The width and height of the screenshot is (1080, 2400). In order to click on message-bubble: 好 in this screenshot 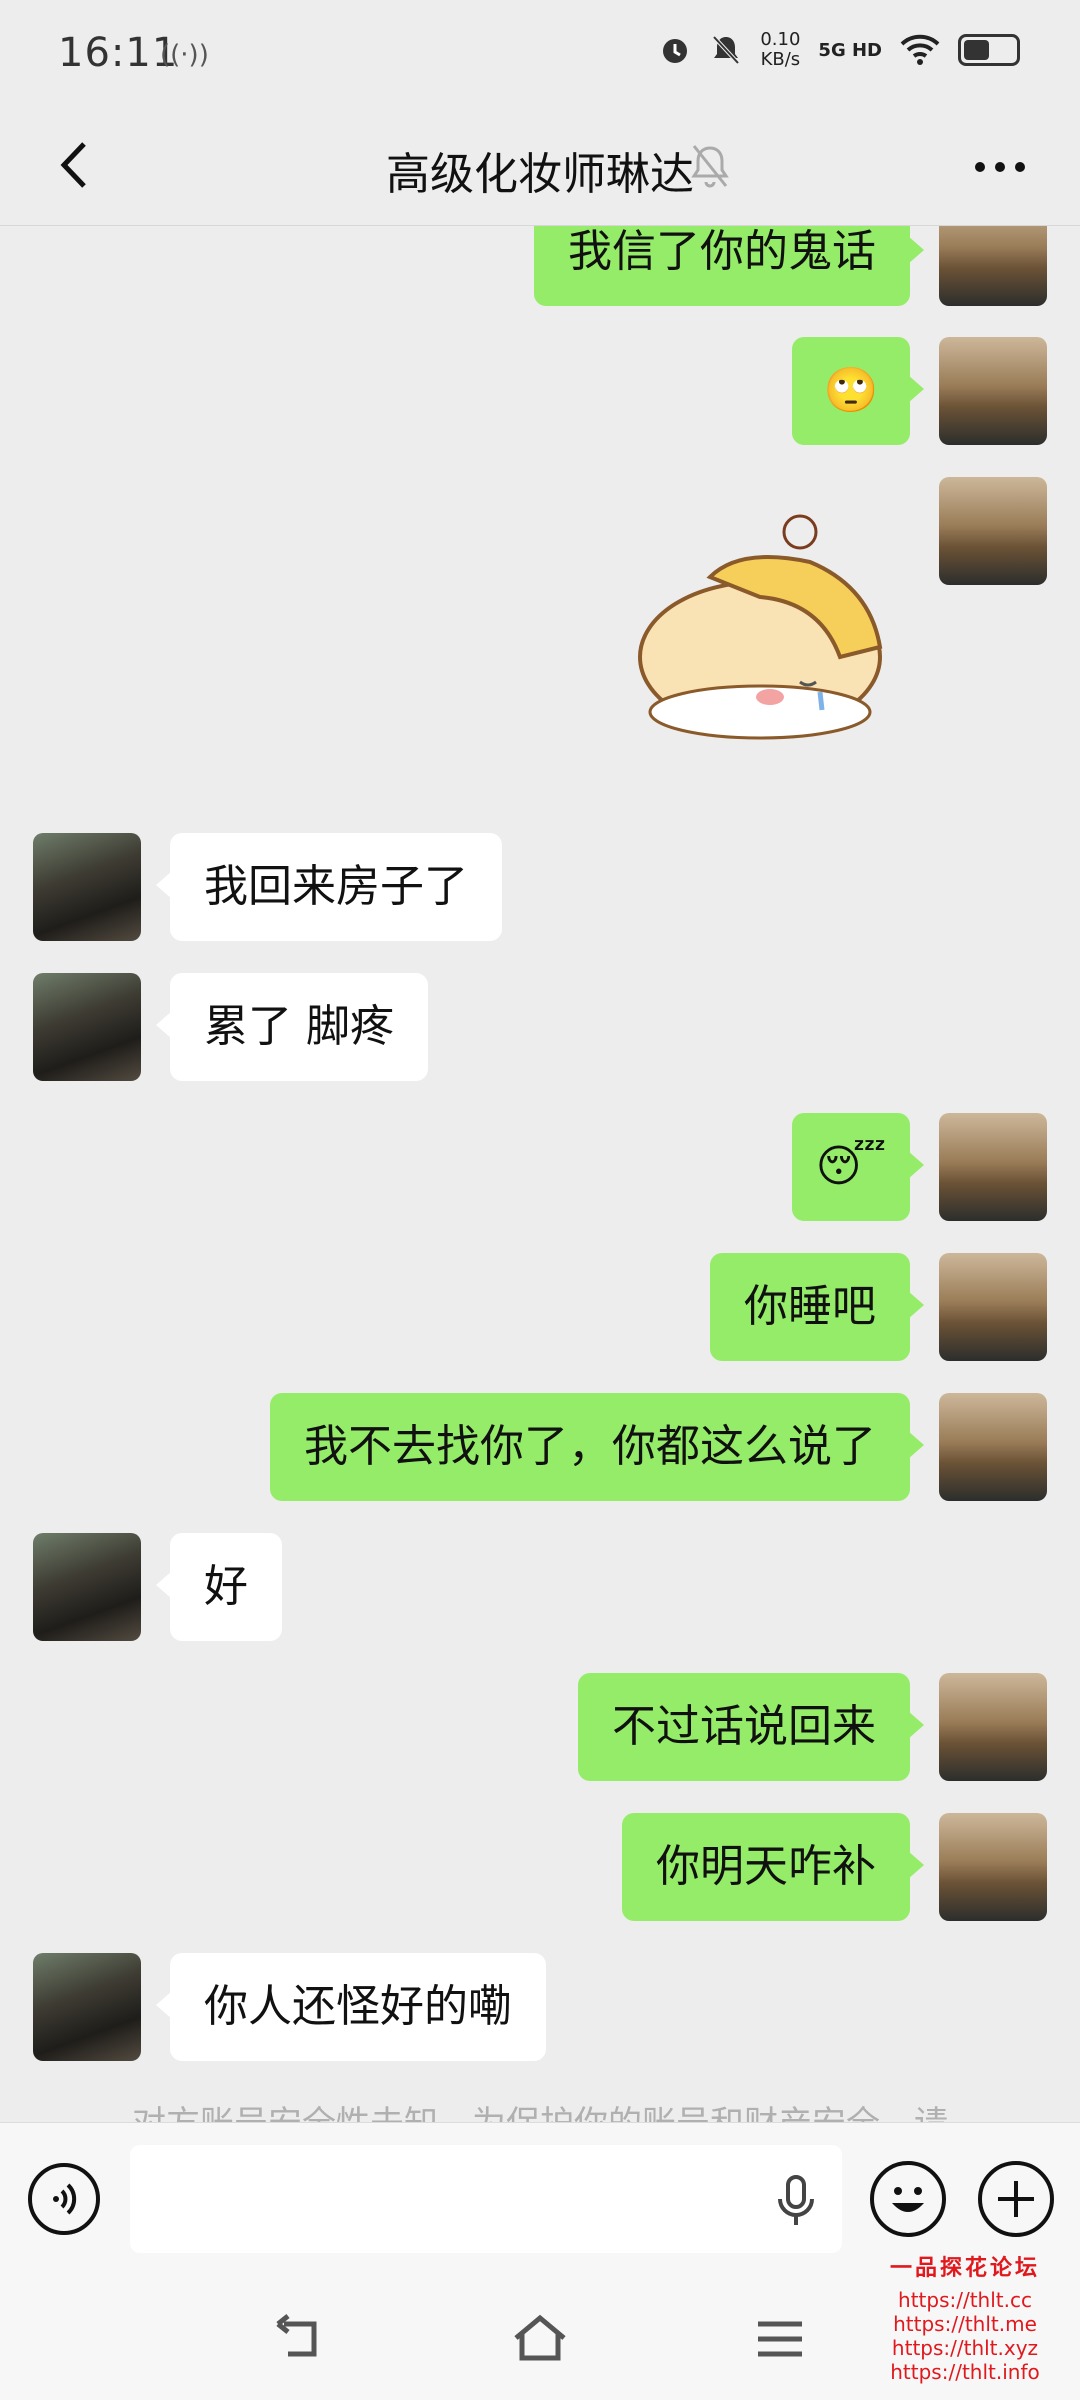, I will do `click(219, 1587)`.